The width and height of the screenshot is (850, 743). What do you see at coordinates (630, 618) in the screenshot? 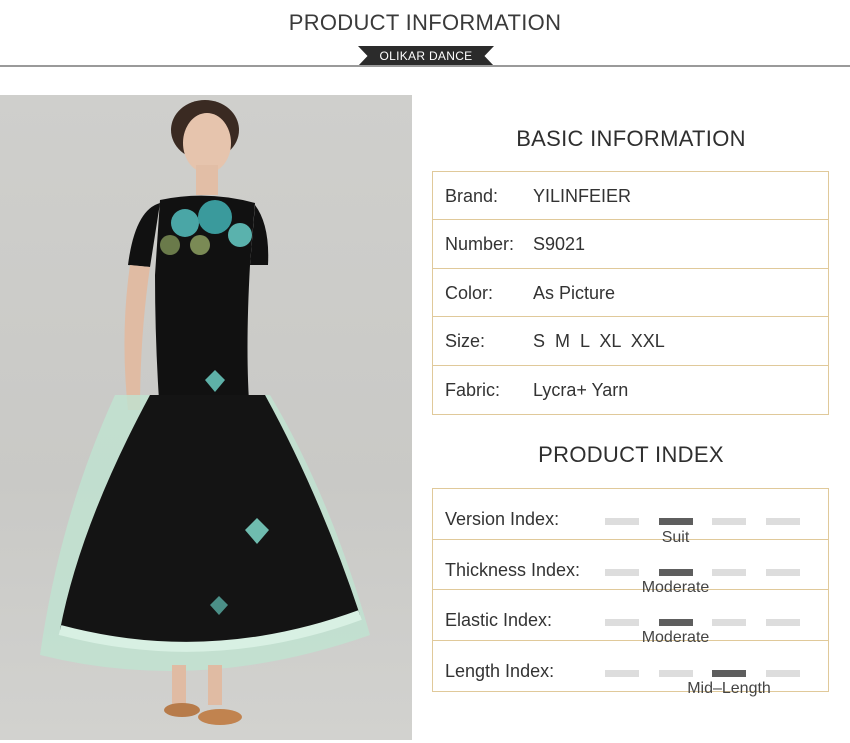
I see `index-row: Elastic Index: Moderate` at bounding box center [630, 618].